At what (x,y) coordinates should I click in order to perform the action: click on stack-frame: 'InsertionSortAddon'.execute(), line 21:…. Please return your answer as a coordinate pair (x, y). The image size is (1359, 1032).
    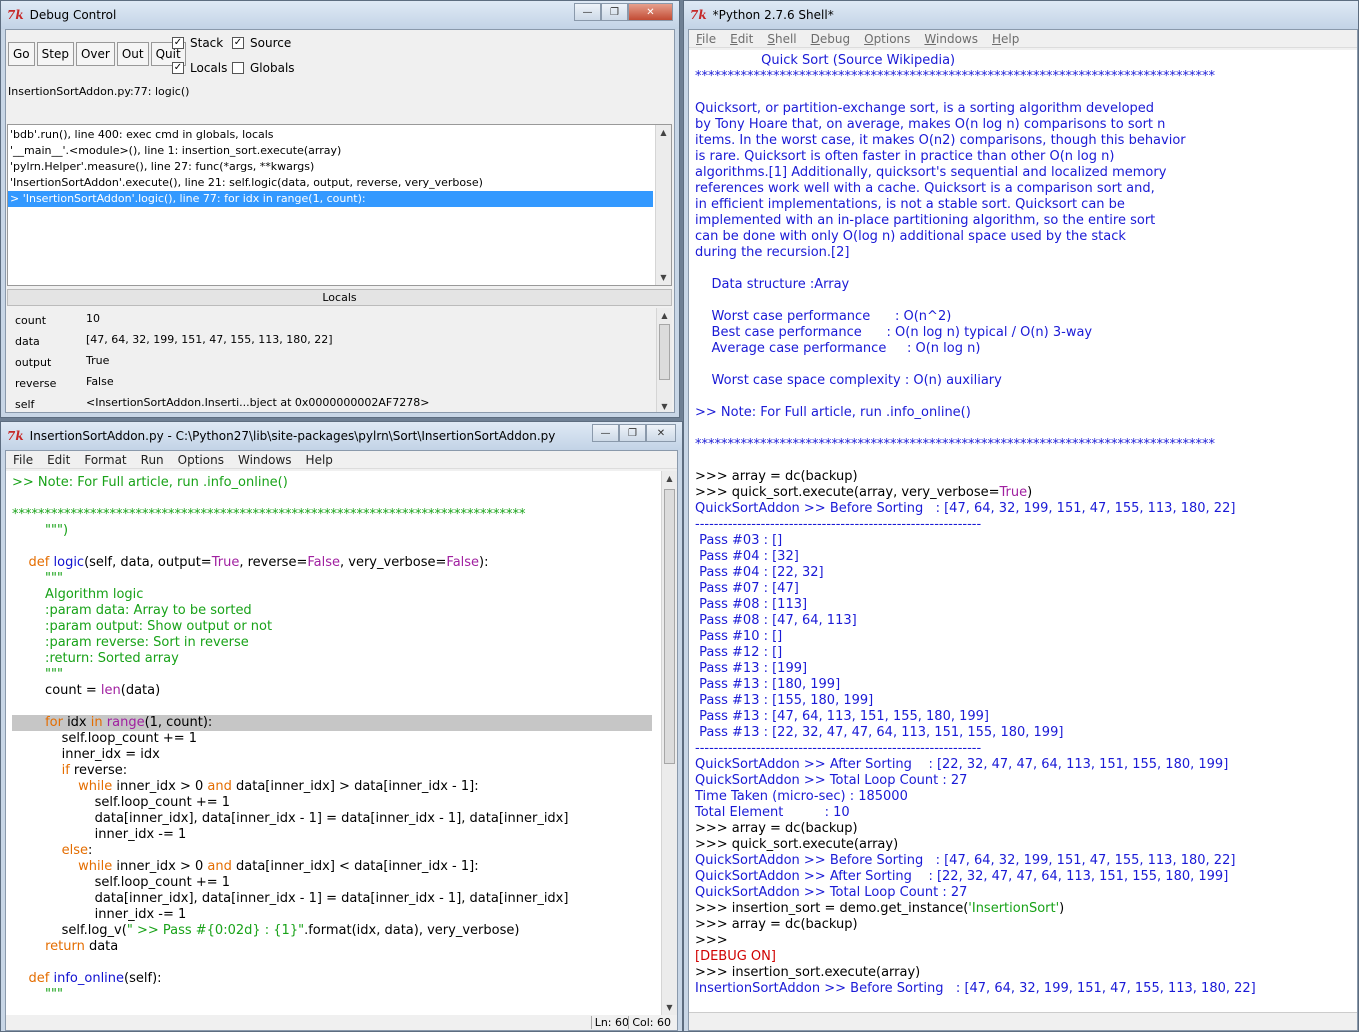
    Looking at the image, I should click on (330, 183).